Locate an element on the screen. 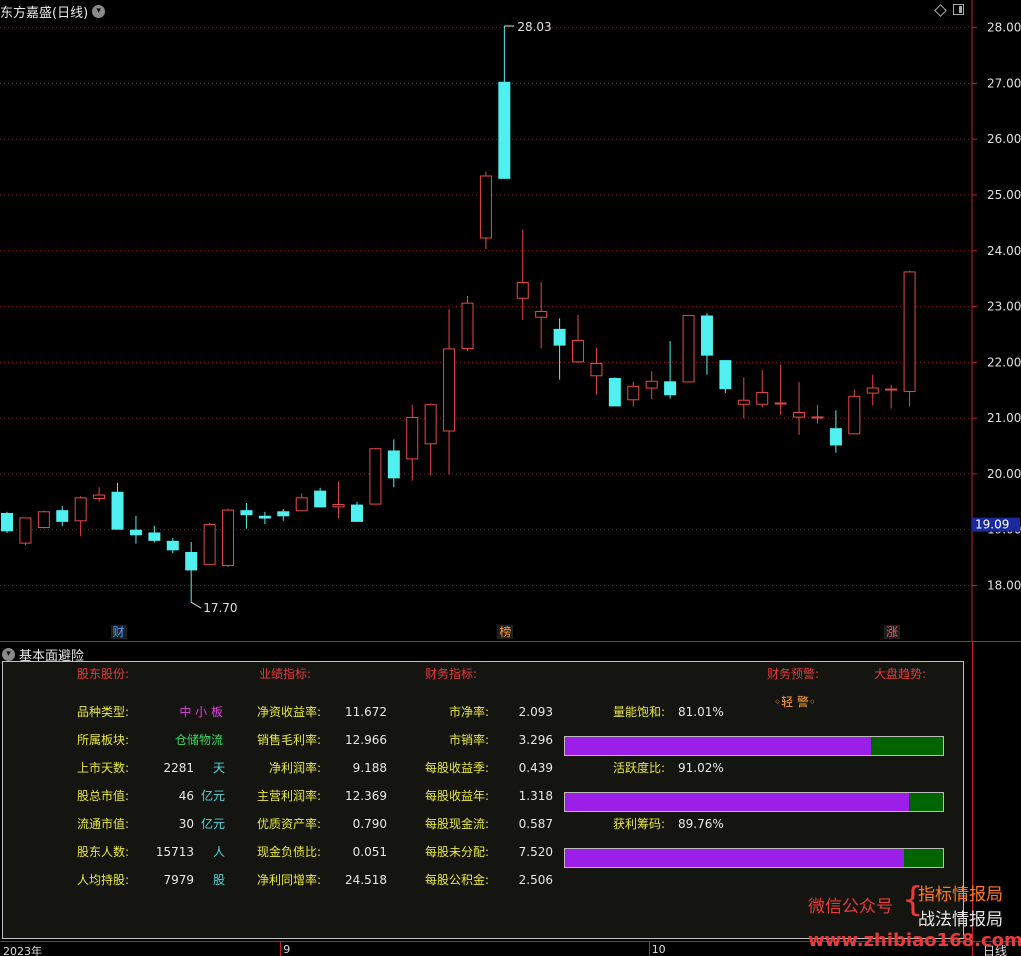  panel-toggle-icon is located at coordinates (958, 9).